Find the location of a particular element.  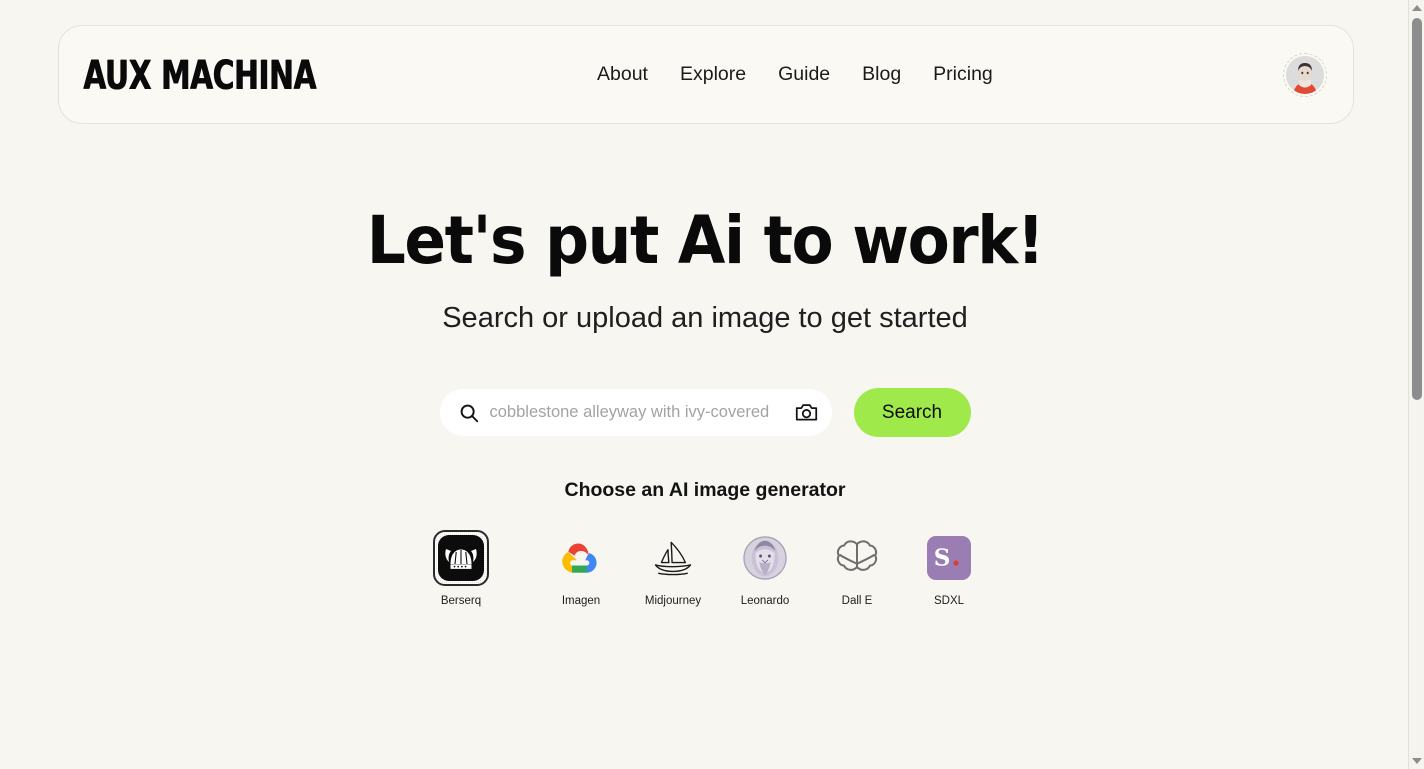

stability-s-icon: S is located at coordinates (949, 558).